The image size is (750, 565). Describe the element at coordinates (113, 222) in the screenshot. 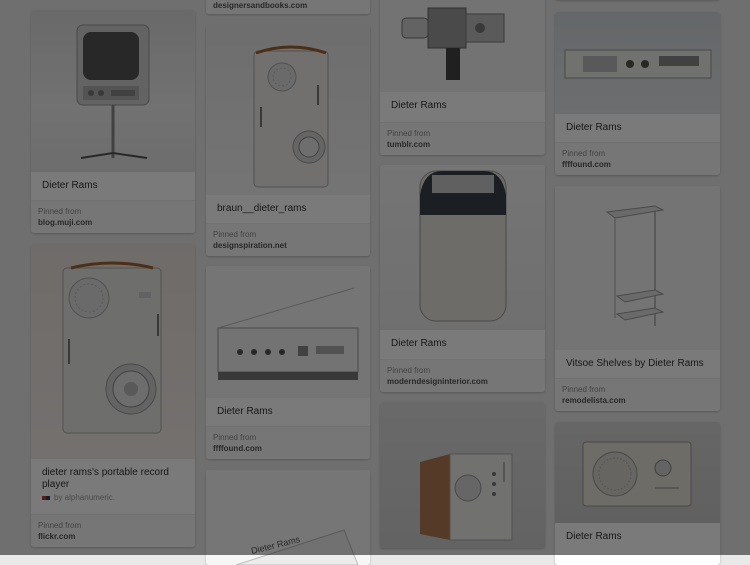

I see `pin-source-link: blog.muji.com` at that location.